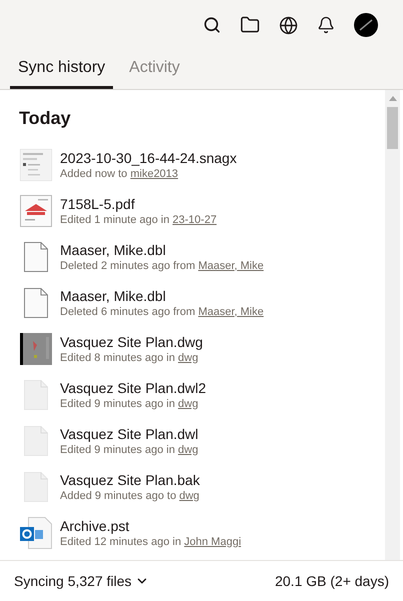  Describe the element at coordinates (36, 211) in the screenshot. I see `pdf-thumbnail` at that location.